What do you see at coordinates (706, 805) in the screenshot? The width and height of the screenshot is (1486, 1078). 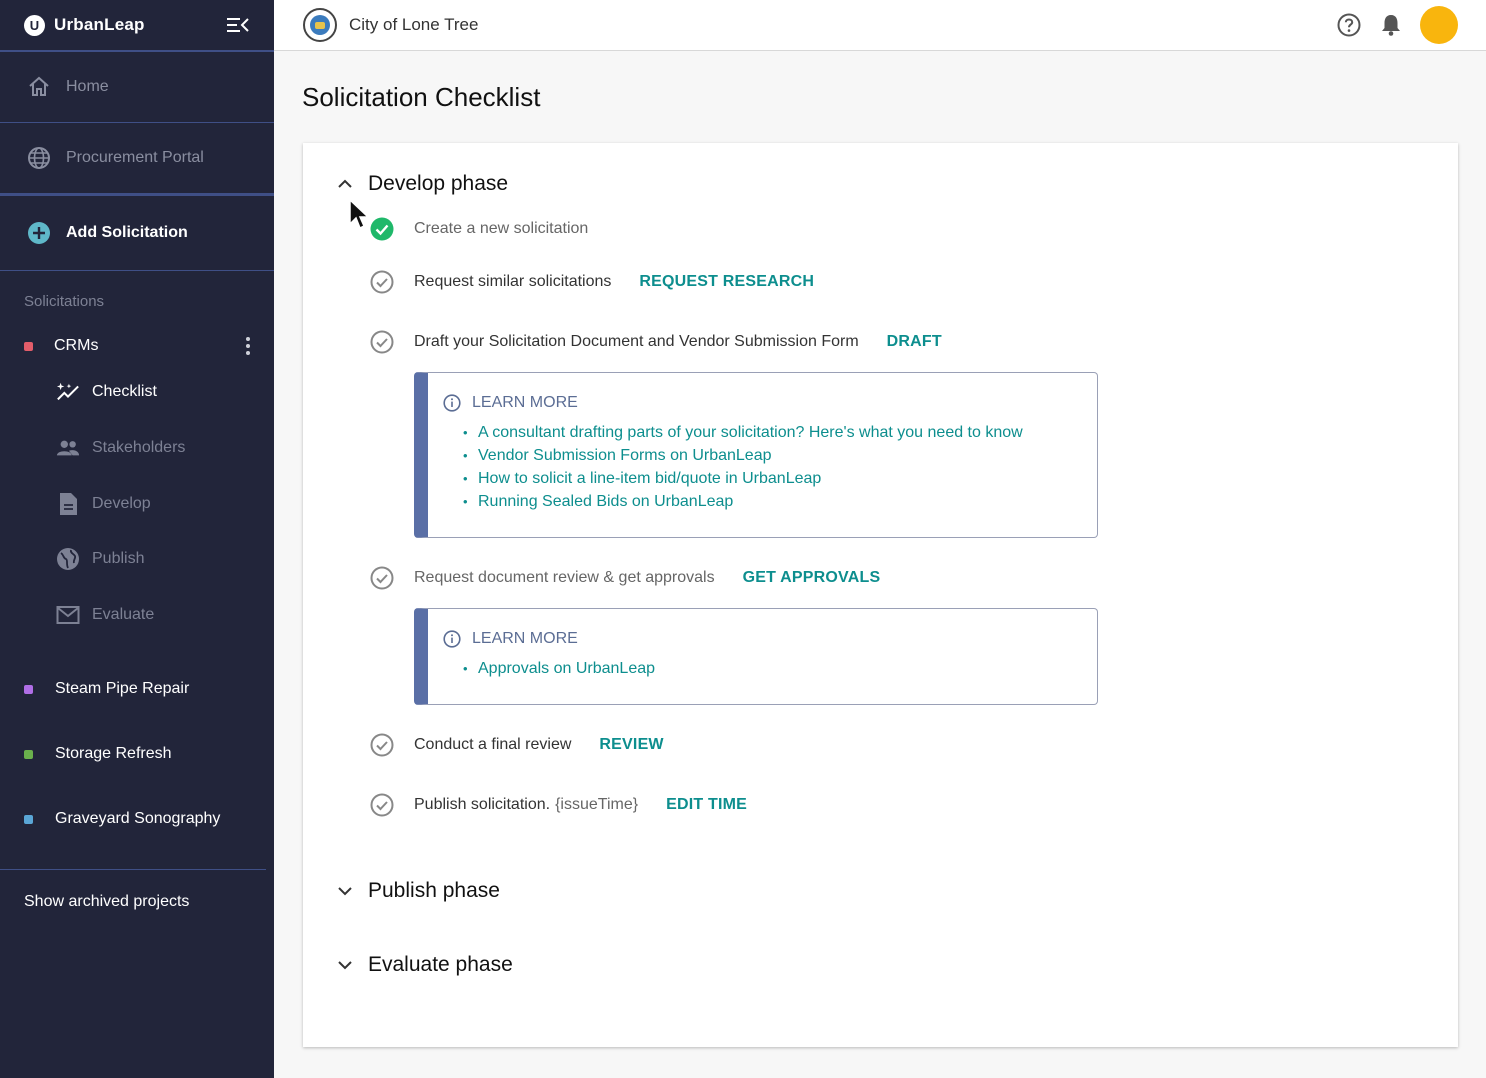 I see `edit-time-button: EDIT TIME` at bounding box center [706, 805].